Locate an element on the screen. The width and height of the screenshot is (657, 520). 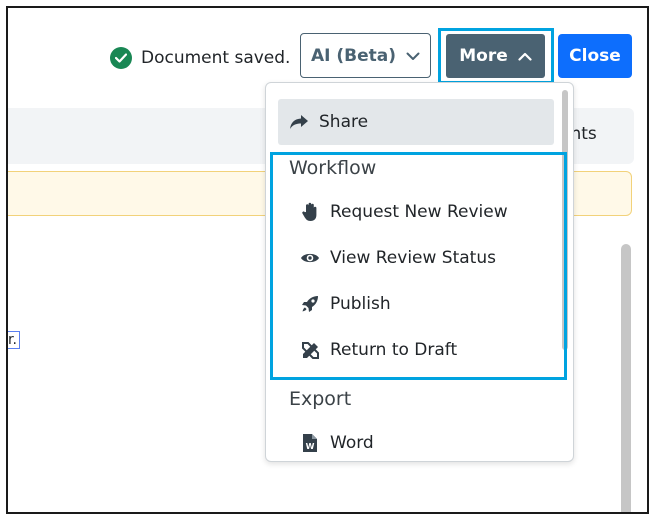
pencil-ruler-icon is located at coordinates (310, 350).